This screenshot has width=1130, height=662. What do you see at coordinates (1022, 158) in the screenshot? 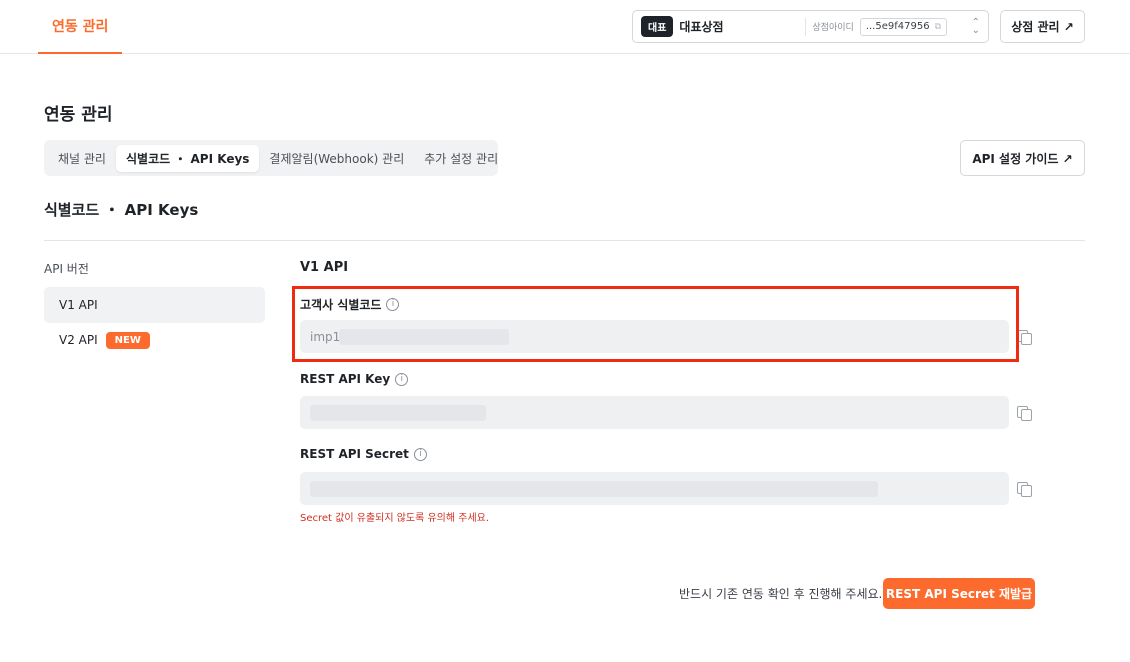
I see `api-guide-button: API 설정 가이드 ↗` at bounding box center [1022, 158].